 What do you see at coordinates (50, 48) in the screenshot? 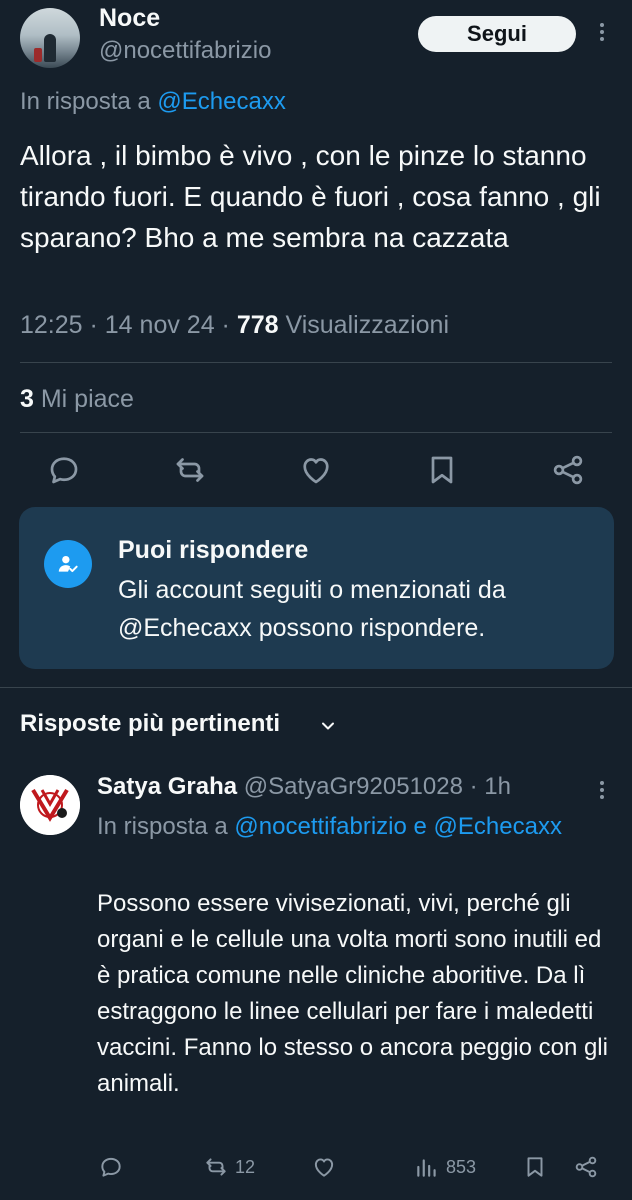
I see `avatar-figure` at bounding box center [50, 48].